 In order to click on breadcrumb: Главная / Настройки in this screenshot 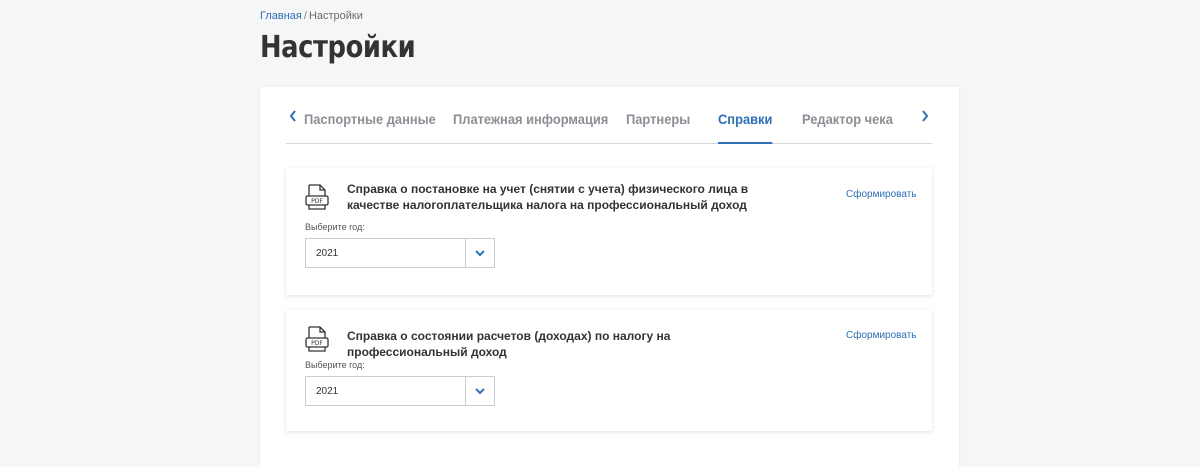, I will do `click(311, 16)`.